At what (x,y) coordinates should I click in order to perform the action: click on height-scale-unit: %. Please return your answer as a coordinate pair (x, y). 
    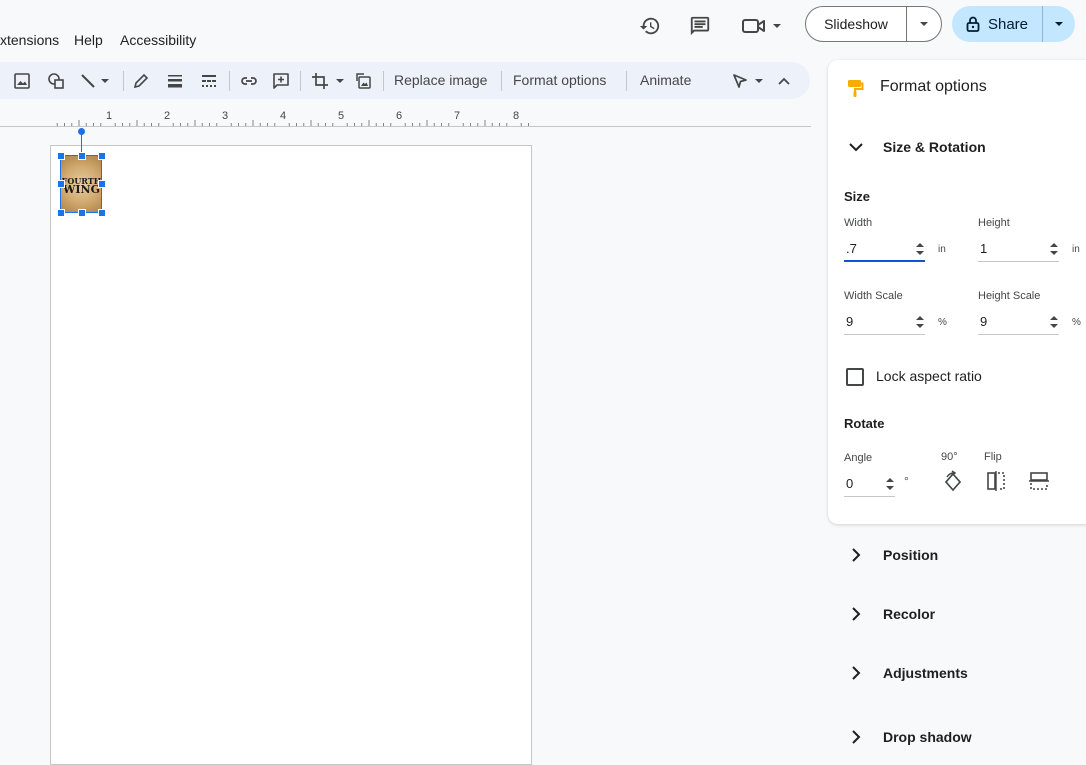
    Looking at the image, I should click on (1076, 322).